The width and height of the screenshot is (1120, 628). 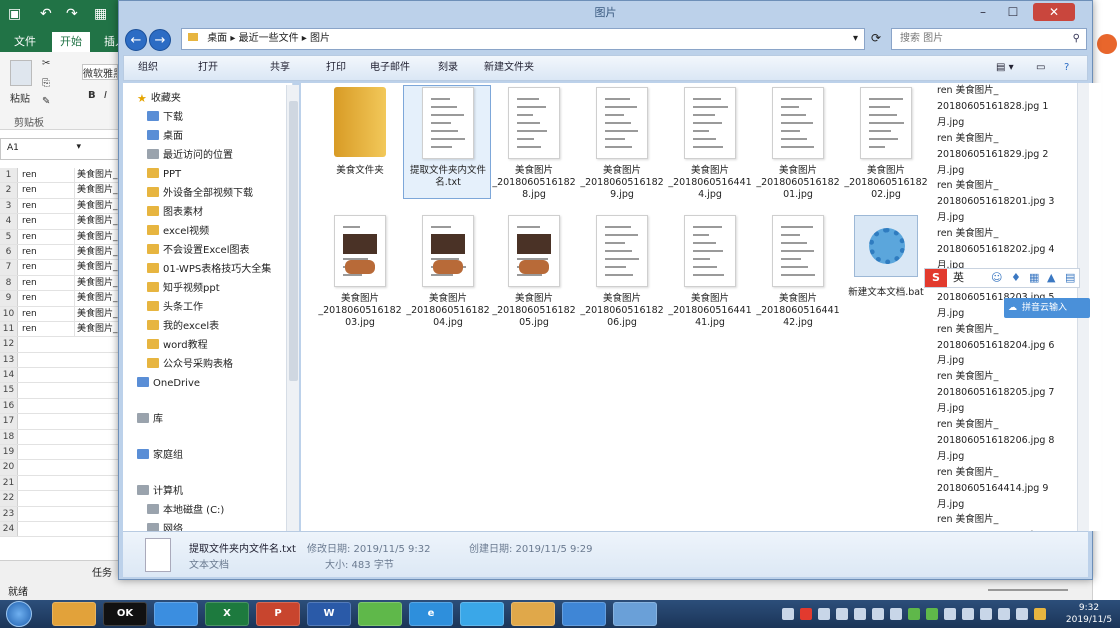 I want to click on paste-icon, so click(x=21, y=73).